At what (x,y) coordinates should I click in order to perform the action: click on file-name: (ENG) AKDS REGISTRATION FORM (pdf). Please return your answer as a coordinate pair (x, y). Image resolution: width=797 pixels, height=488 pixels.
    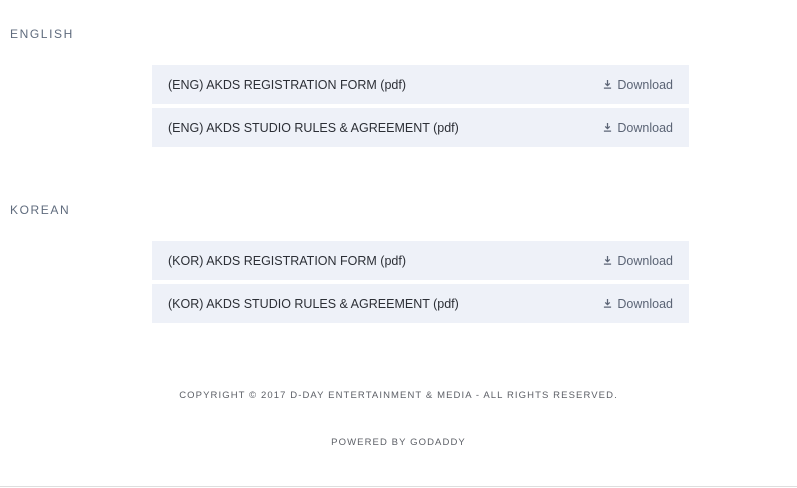
    Looking at the image, I should click on (287, 84).